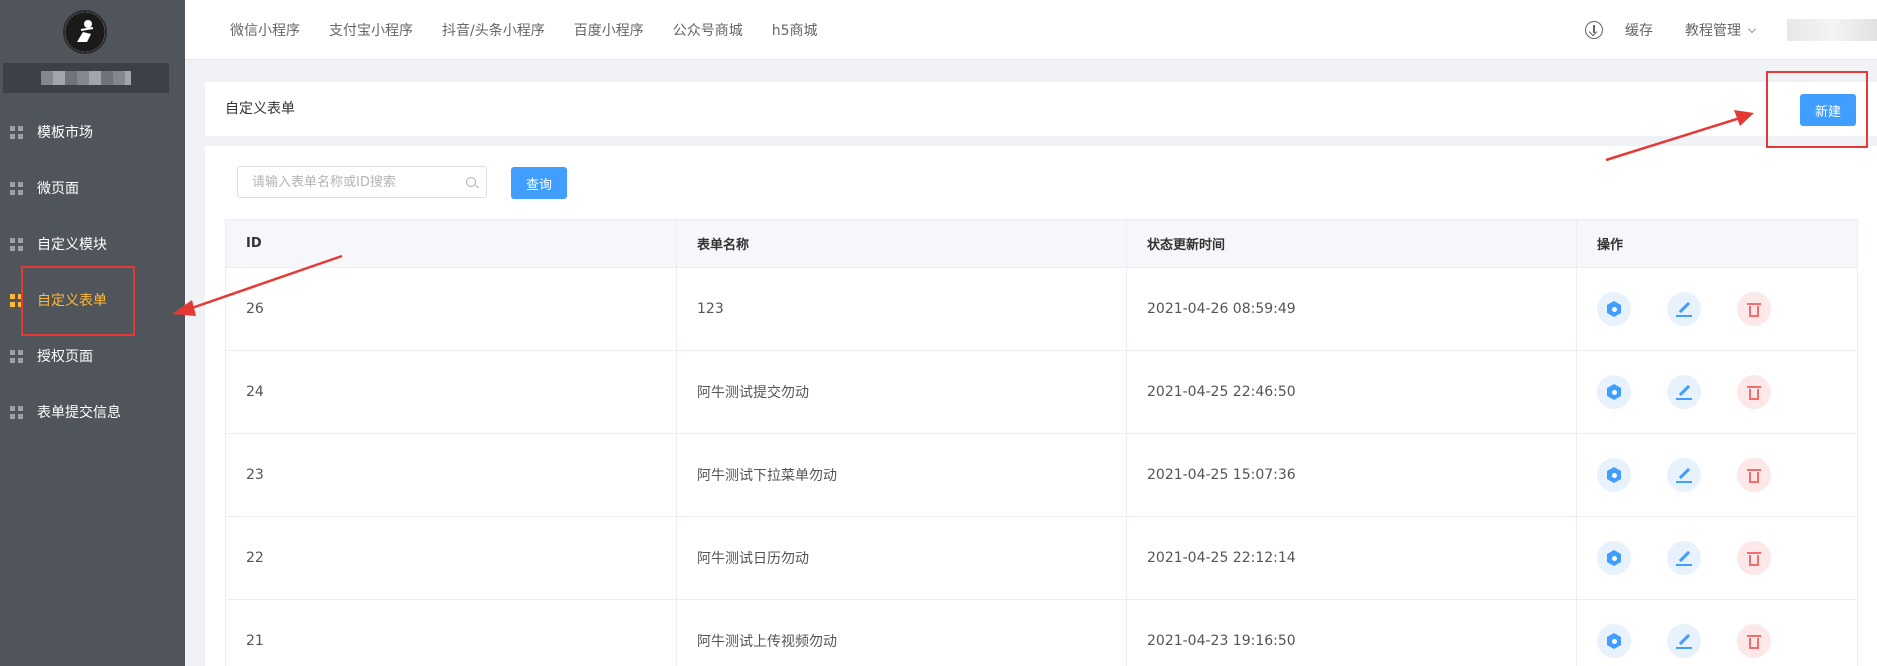 The image size is (1877, 666). I want to click on page-title: 自定义表单, so click(260, 109).